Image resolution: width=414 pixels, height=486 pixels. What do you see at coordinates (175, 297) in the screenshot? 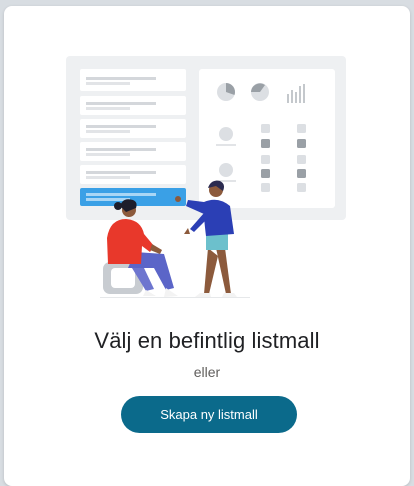
I see `ground-line` at bounding box center [175, 297].